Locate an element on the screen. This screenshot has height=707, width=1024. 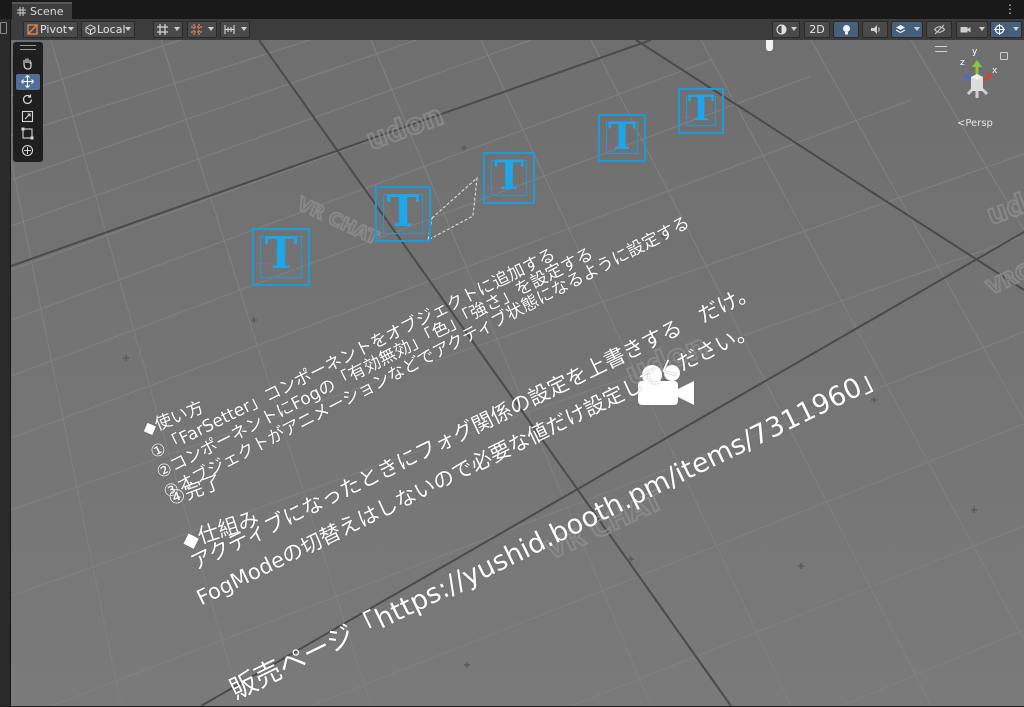
transform-icon is located at coordinates (27, 150).